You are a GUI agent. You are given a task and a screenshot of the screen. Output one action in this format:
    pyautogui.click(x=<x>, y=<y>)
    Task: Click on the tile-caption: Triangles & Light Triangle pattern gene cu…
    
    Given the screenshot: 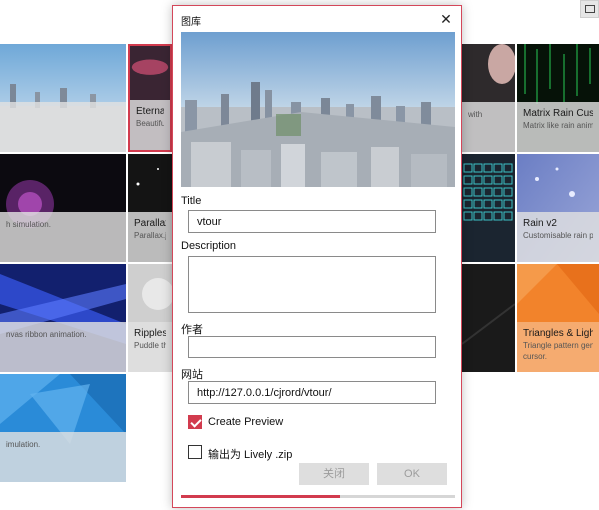 What is the action you would take?
    pyautogui.click(x=558, y=347)
    